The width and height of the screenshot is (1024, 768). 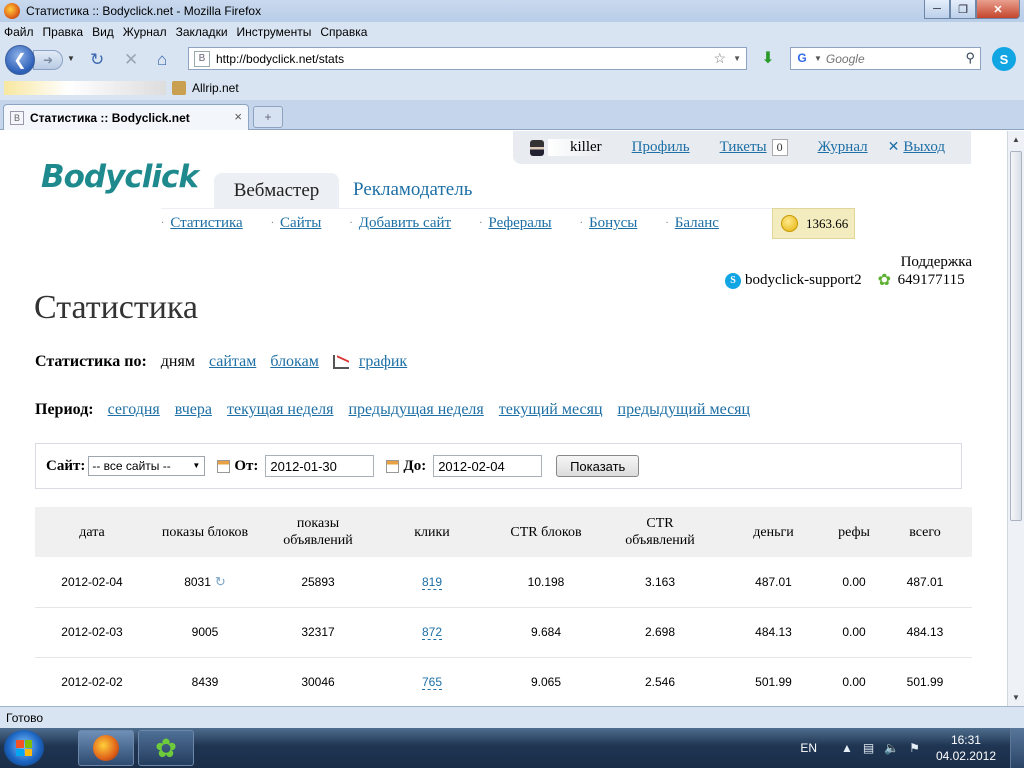 What do you see at coordinates (719, 58) in the screenshot?
I see `bookmark-star-icon: ☆` at bounding box center [719, 58].